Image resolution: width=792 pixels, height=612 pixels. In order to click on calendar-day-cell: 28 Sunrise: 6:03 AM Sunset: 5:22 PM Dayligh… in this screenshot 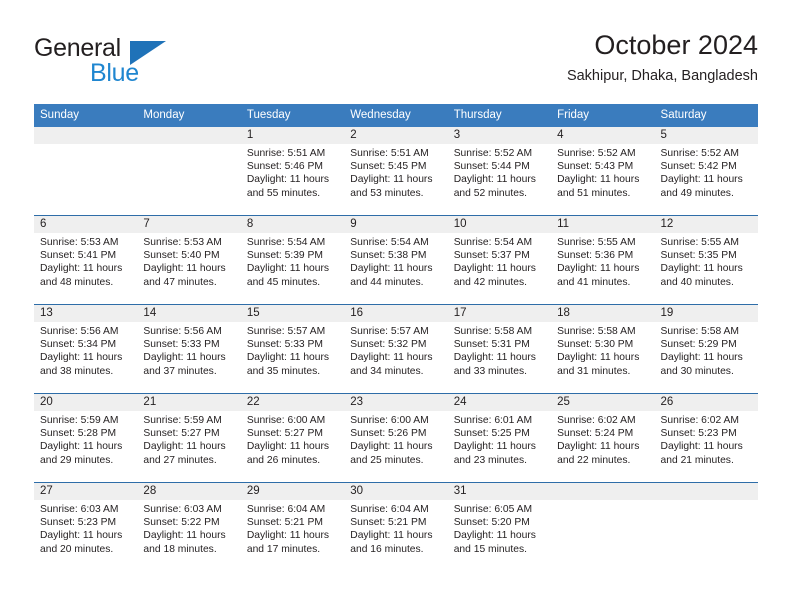, I will do `click(189, 527)`.